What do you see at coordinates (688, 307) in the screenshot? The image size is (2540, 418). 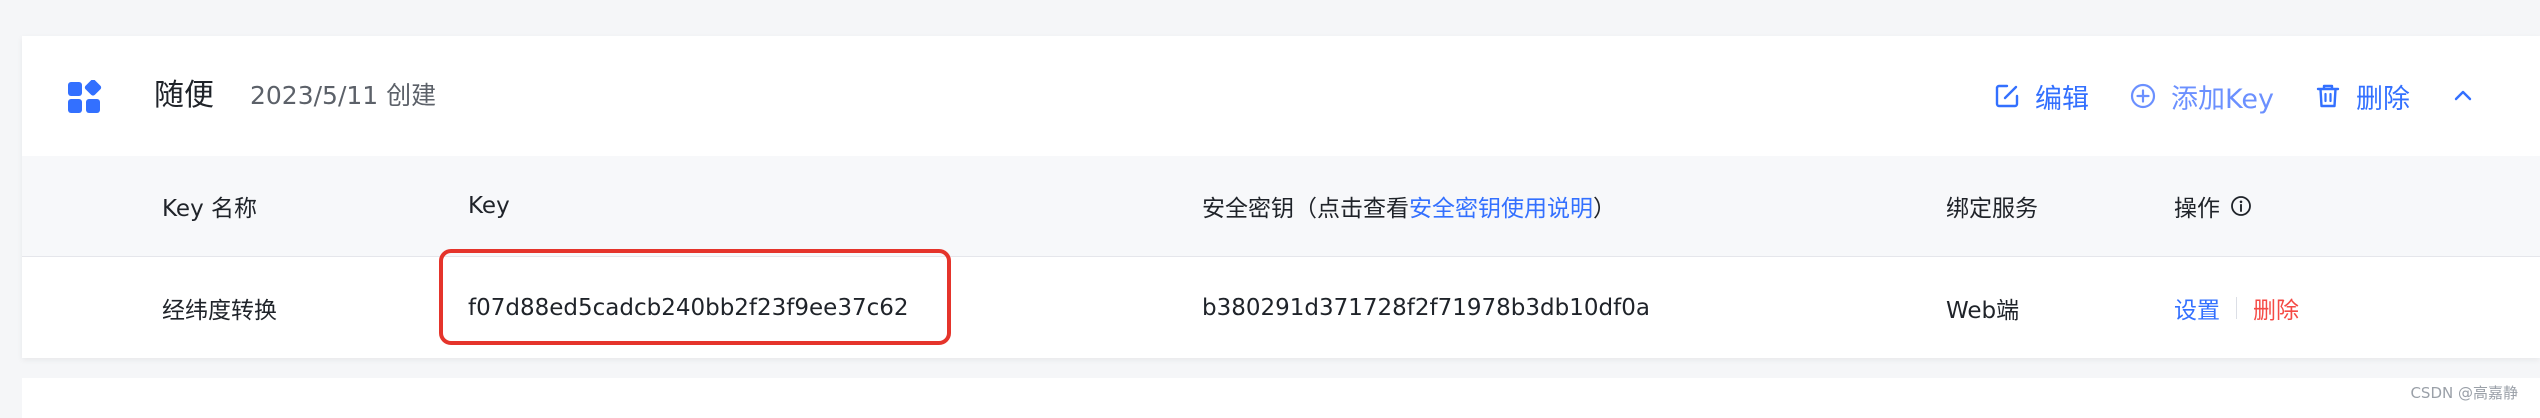 I see `row-key-value: f07d88ed5cadcb240bb2f23f9ee37c62` at bounding box center [688, 307].